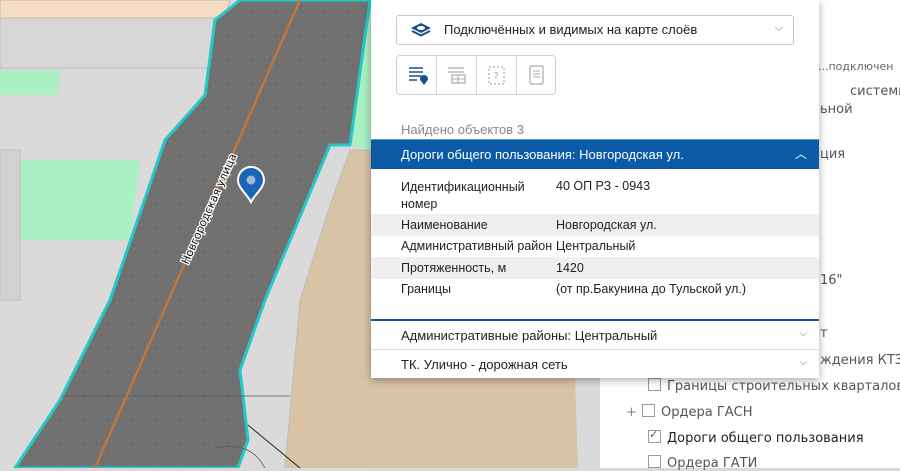  I want to click on layer-select-value: Подключённых и видимых на карте слоёв, so click(571, 29).